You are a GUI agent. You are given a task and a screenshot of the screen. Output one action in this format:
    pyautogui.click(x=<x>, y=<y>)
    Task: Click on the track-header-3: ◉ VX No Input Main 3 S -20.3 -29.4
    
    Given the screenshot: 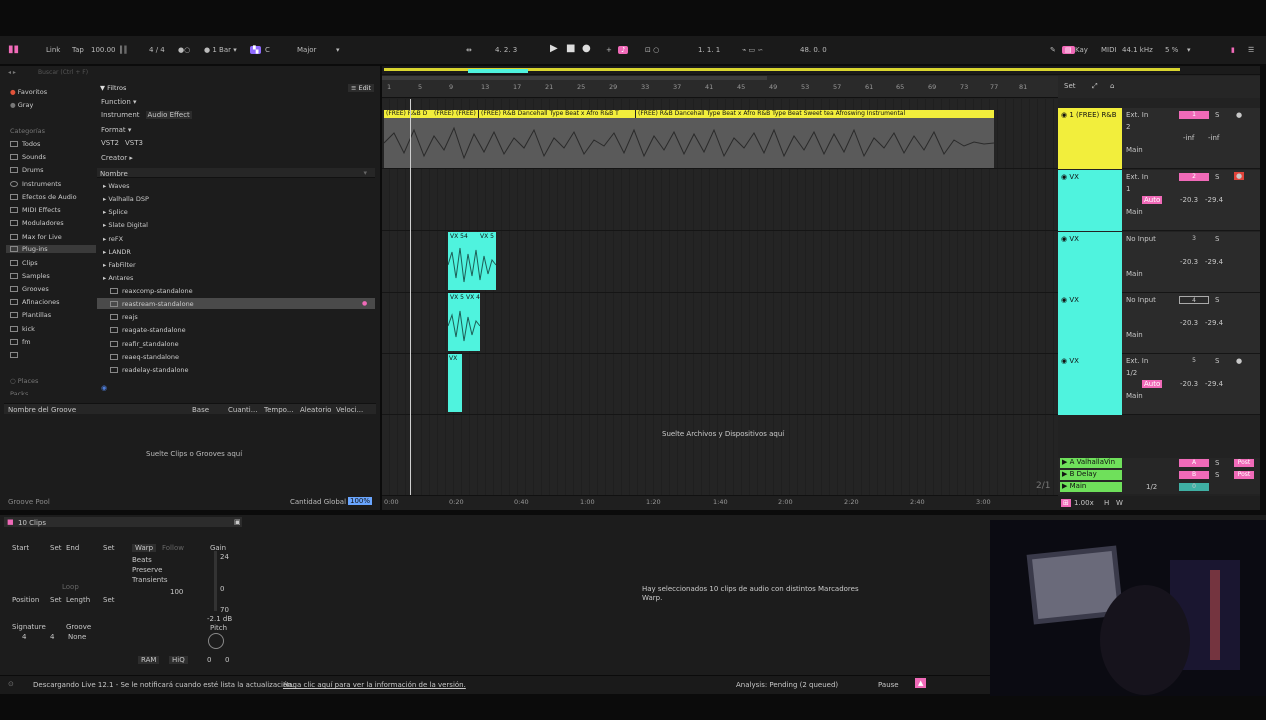 What is the action you would take?
    pyautogui.click(x=1159, y=262)
    